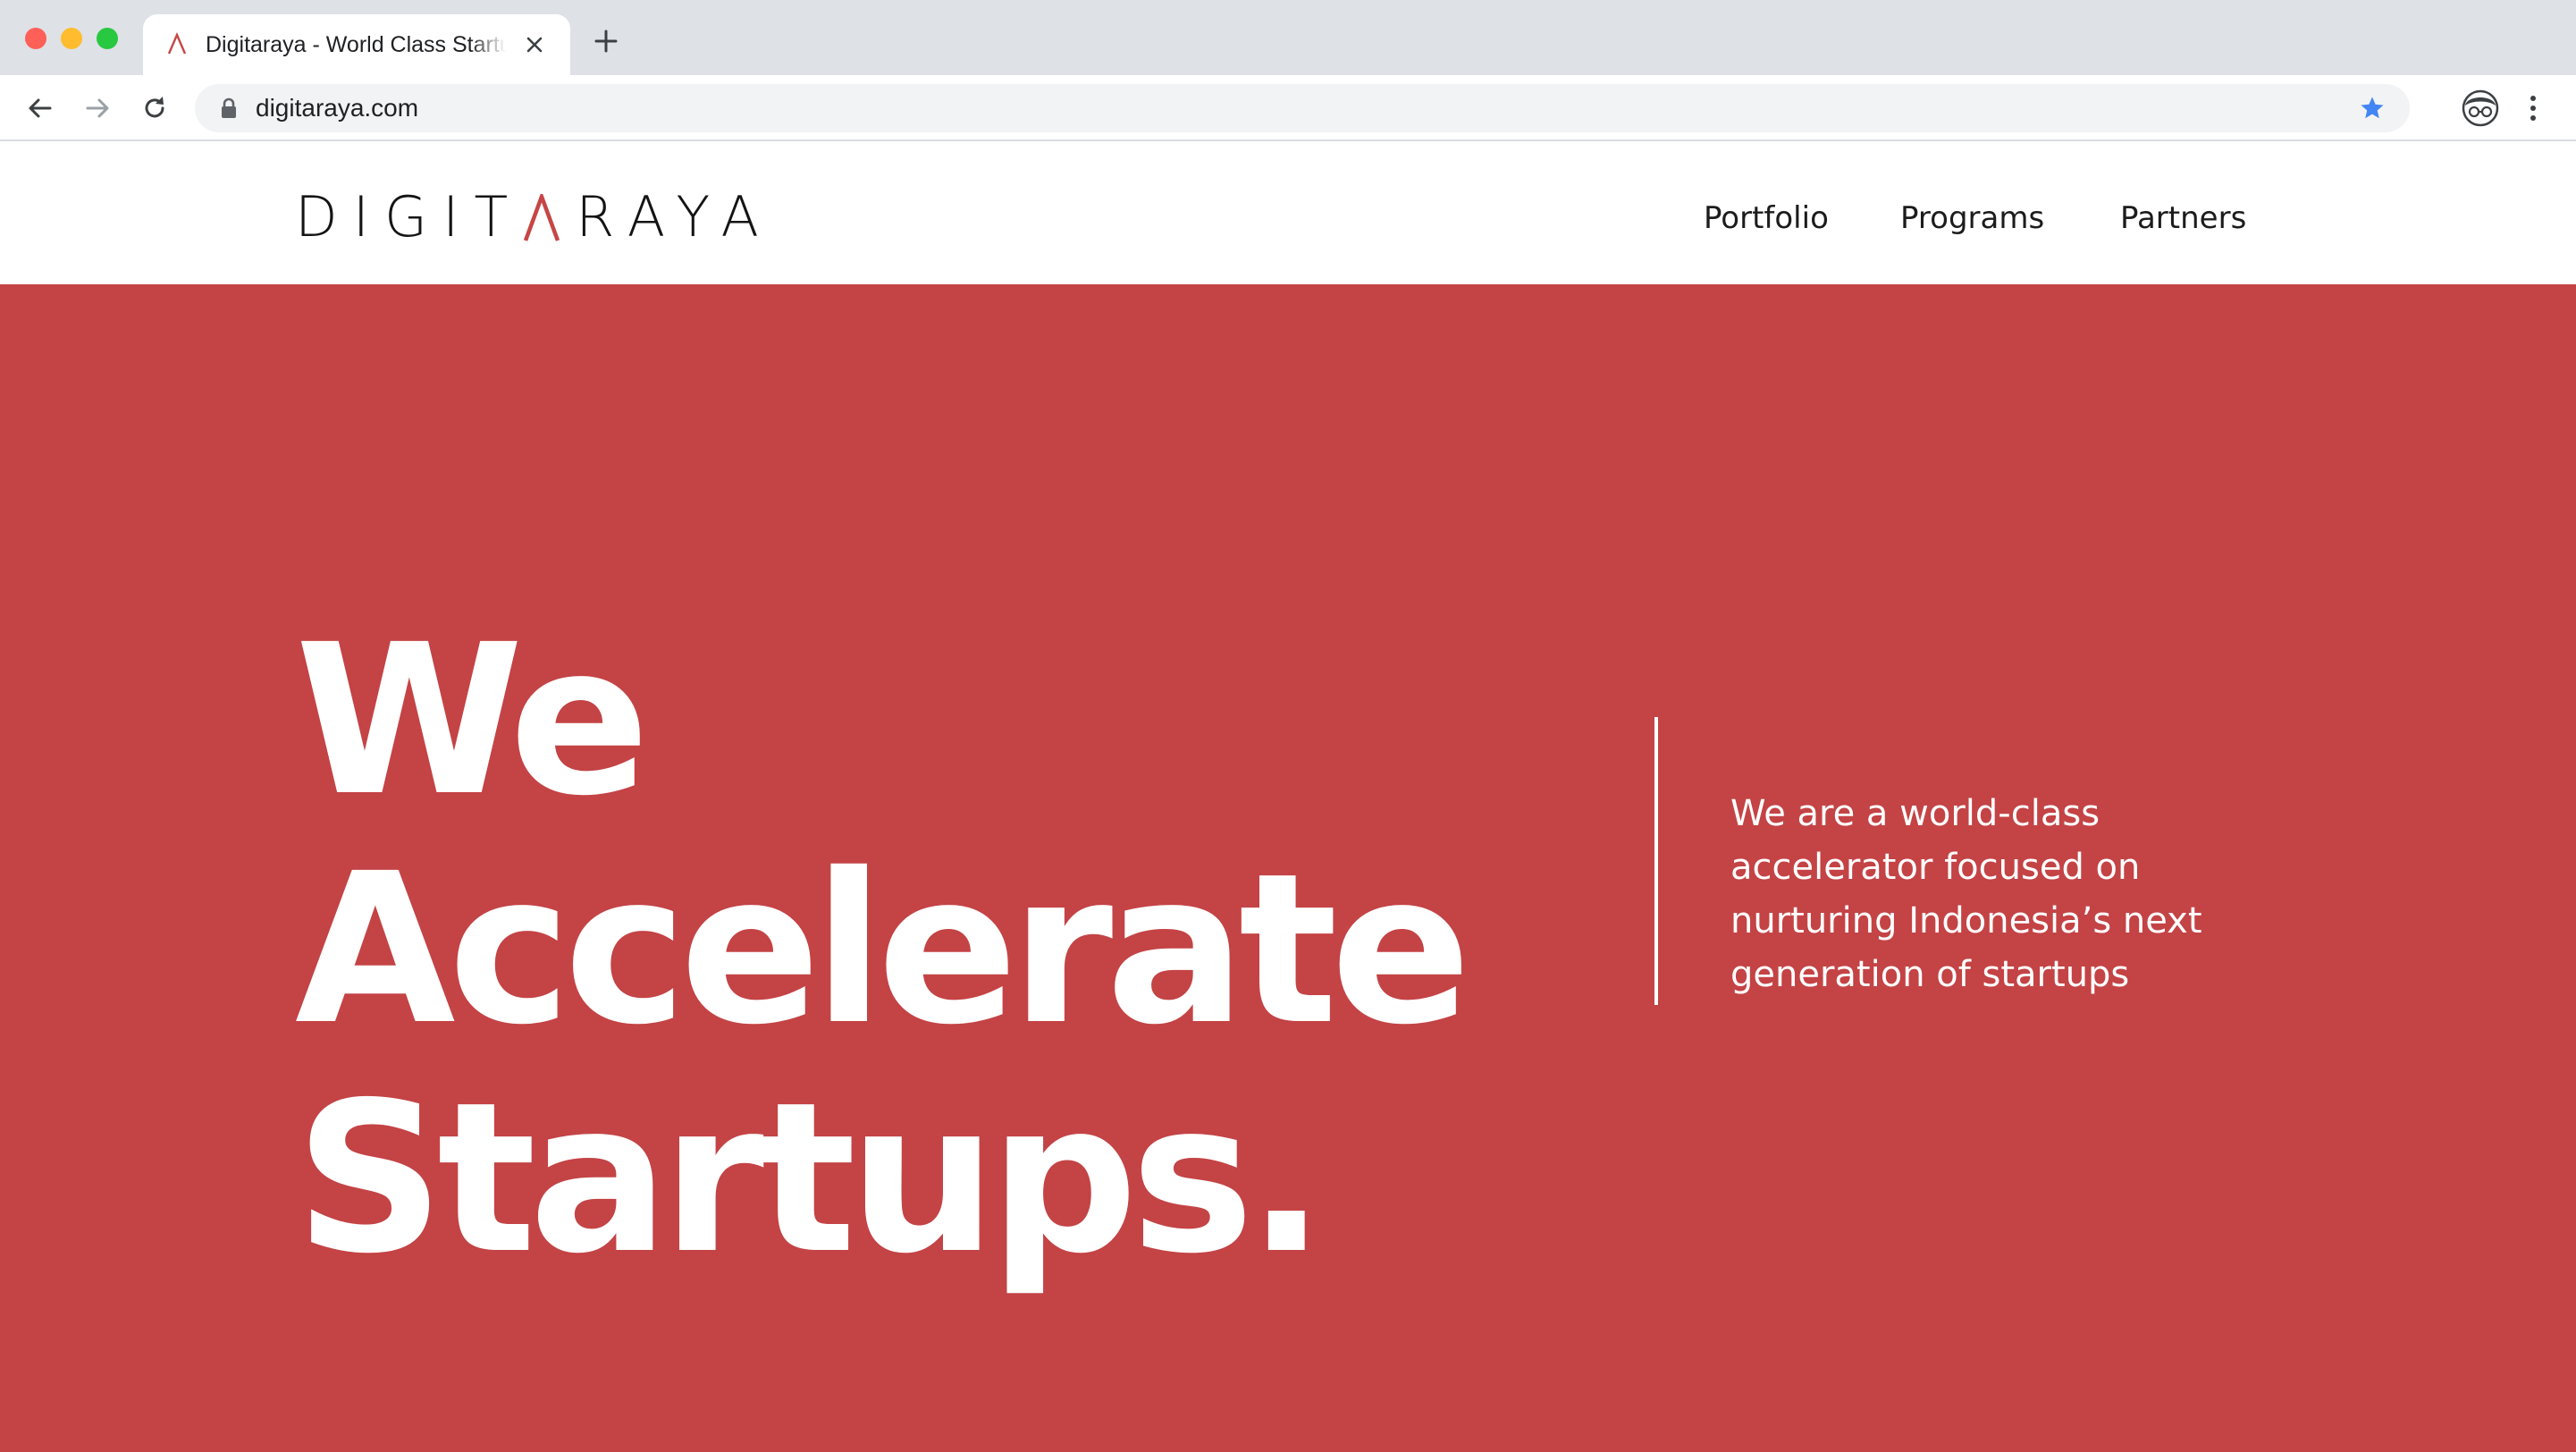 Image resolution: width=2576 pixels, height=1452 pixels. What do you see at coordinates (606, 41) in the screenshot?
I see `plus-icon` at bounding box center [606, 41].